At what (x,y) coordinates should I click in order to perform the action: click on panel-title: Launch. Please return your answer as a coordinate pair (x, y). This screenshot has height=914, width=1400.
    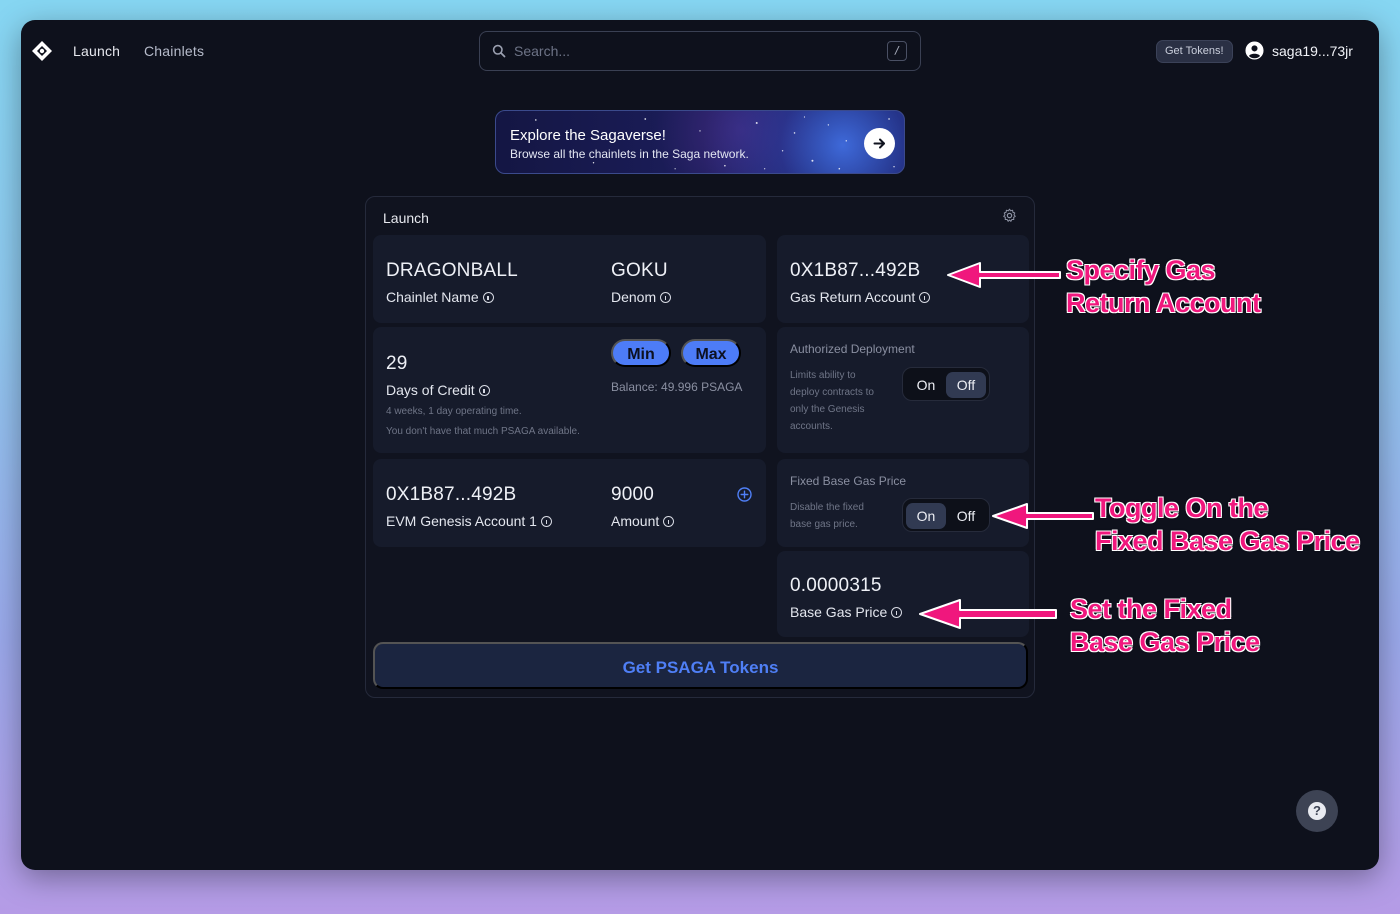
    Looking at the image, I should click on (406, 218).